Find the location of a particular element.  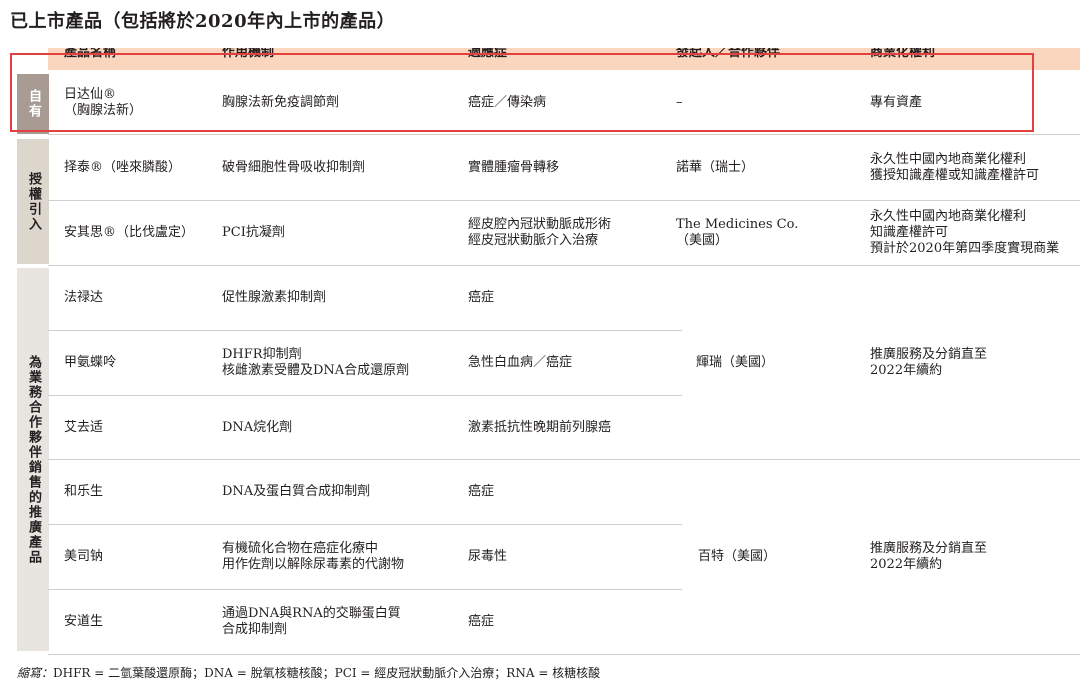

merged-partner-baxter: 百特（美國） is located at coordinates (737, 556).